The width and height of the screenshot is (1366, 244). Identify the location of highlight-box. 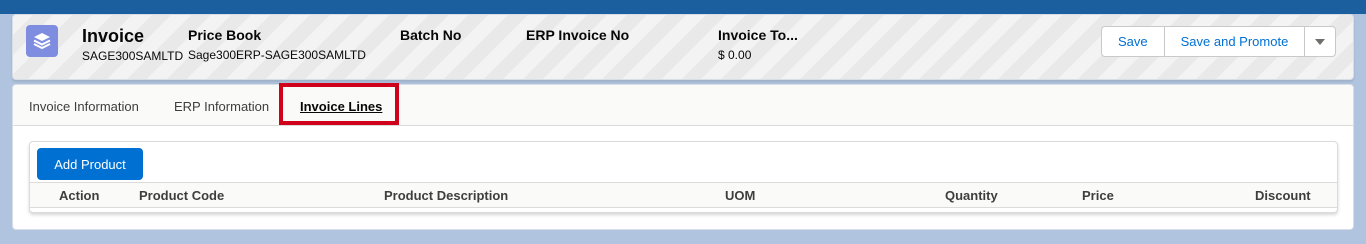
(339, 104).